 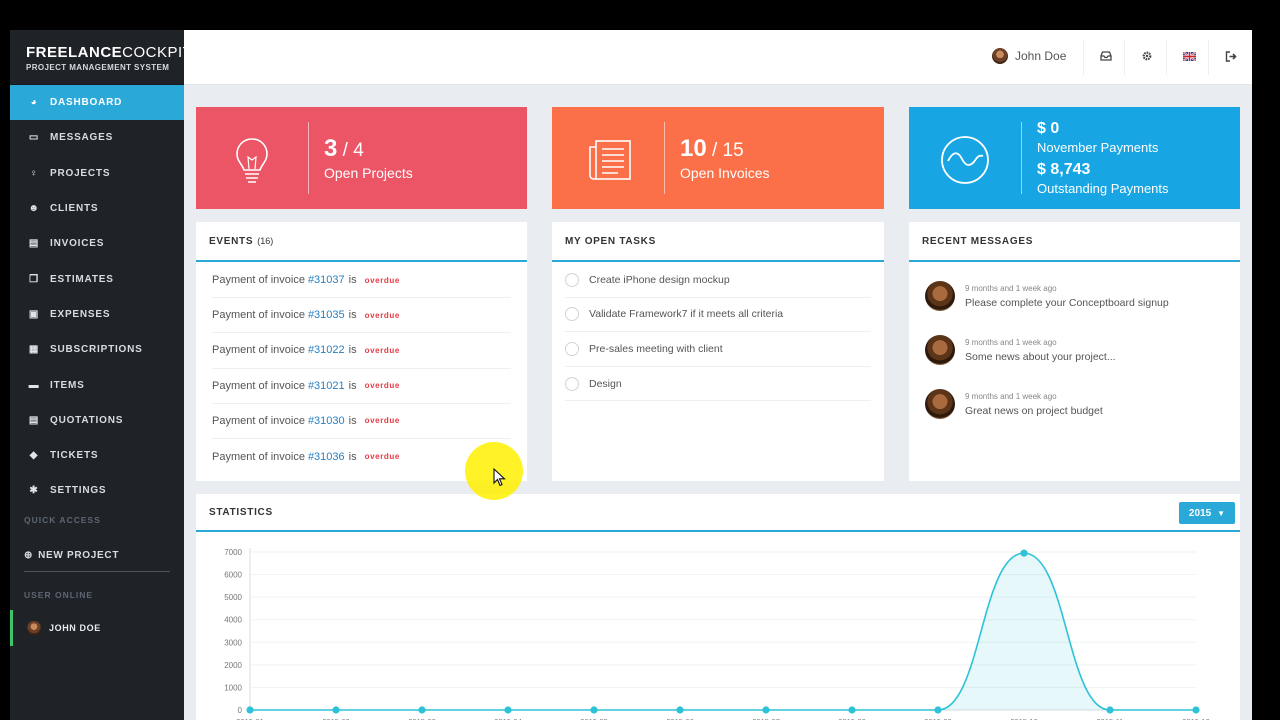 I want to click on sidebar-item-expenses: ▣ EXPENSES, so click(x=97, y=314).